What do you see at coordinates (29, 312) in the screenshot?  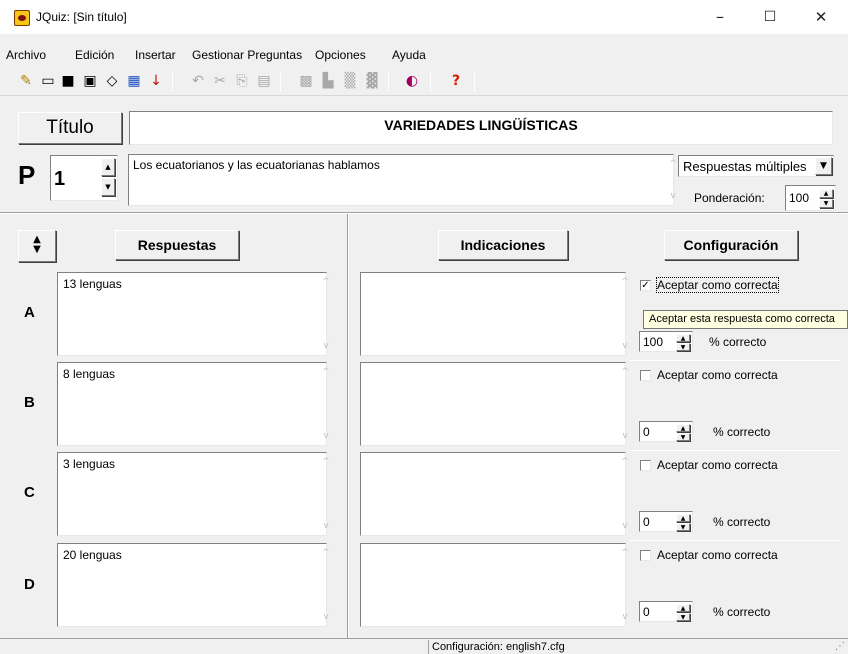 I see `answer-letter: A` at bounding box center [29, 312].